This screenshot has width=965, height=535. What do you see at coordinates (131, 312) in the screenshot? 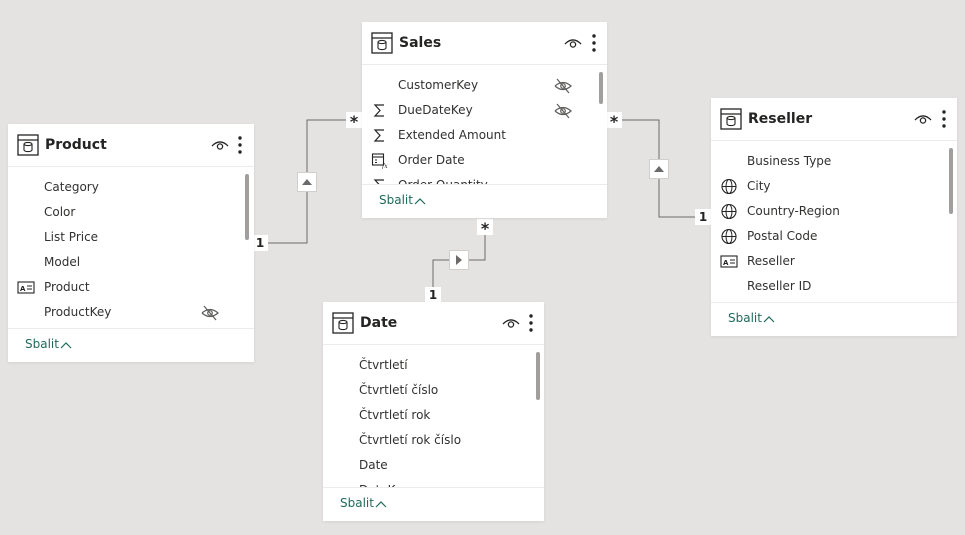
I see `field-row: ProductKey` at bounding box center [131, 312].